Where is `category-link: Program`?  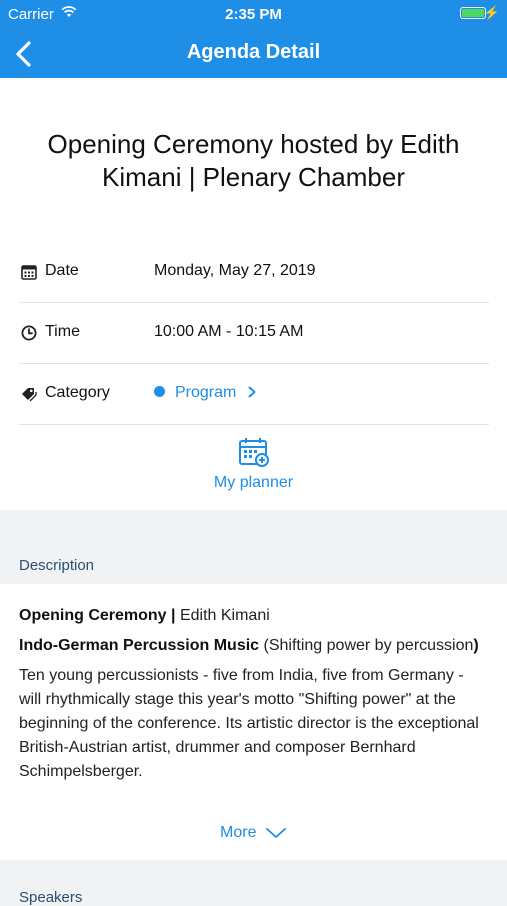
category-link: Program is located at coordinates (205, 393).